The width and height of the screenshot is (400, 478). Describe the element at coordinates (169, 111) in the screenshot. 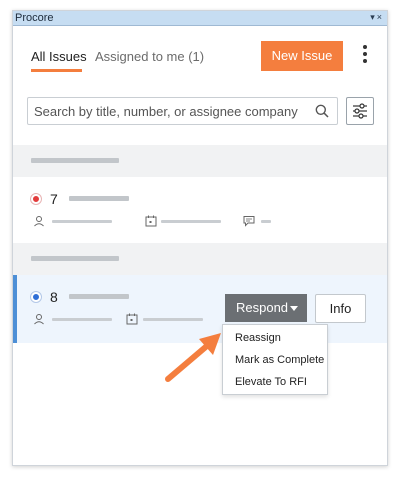

I see `search-input` at that location.